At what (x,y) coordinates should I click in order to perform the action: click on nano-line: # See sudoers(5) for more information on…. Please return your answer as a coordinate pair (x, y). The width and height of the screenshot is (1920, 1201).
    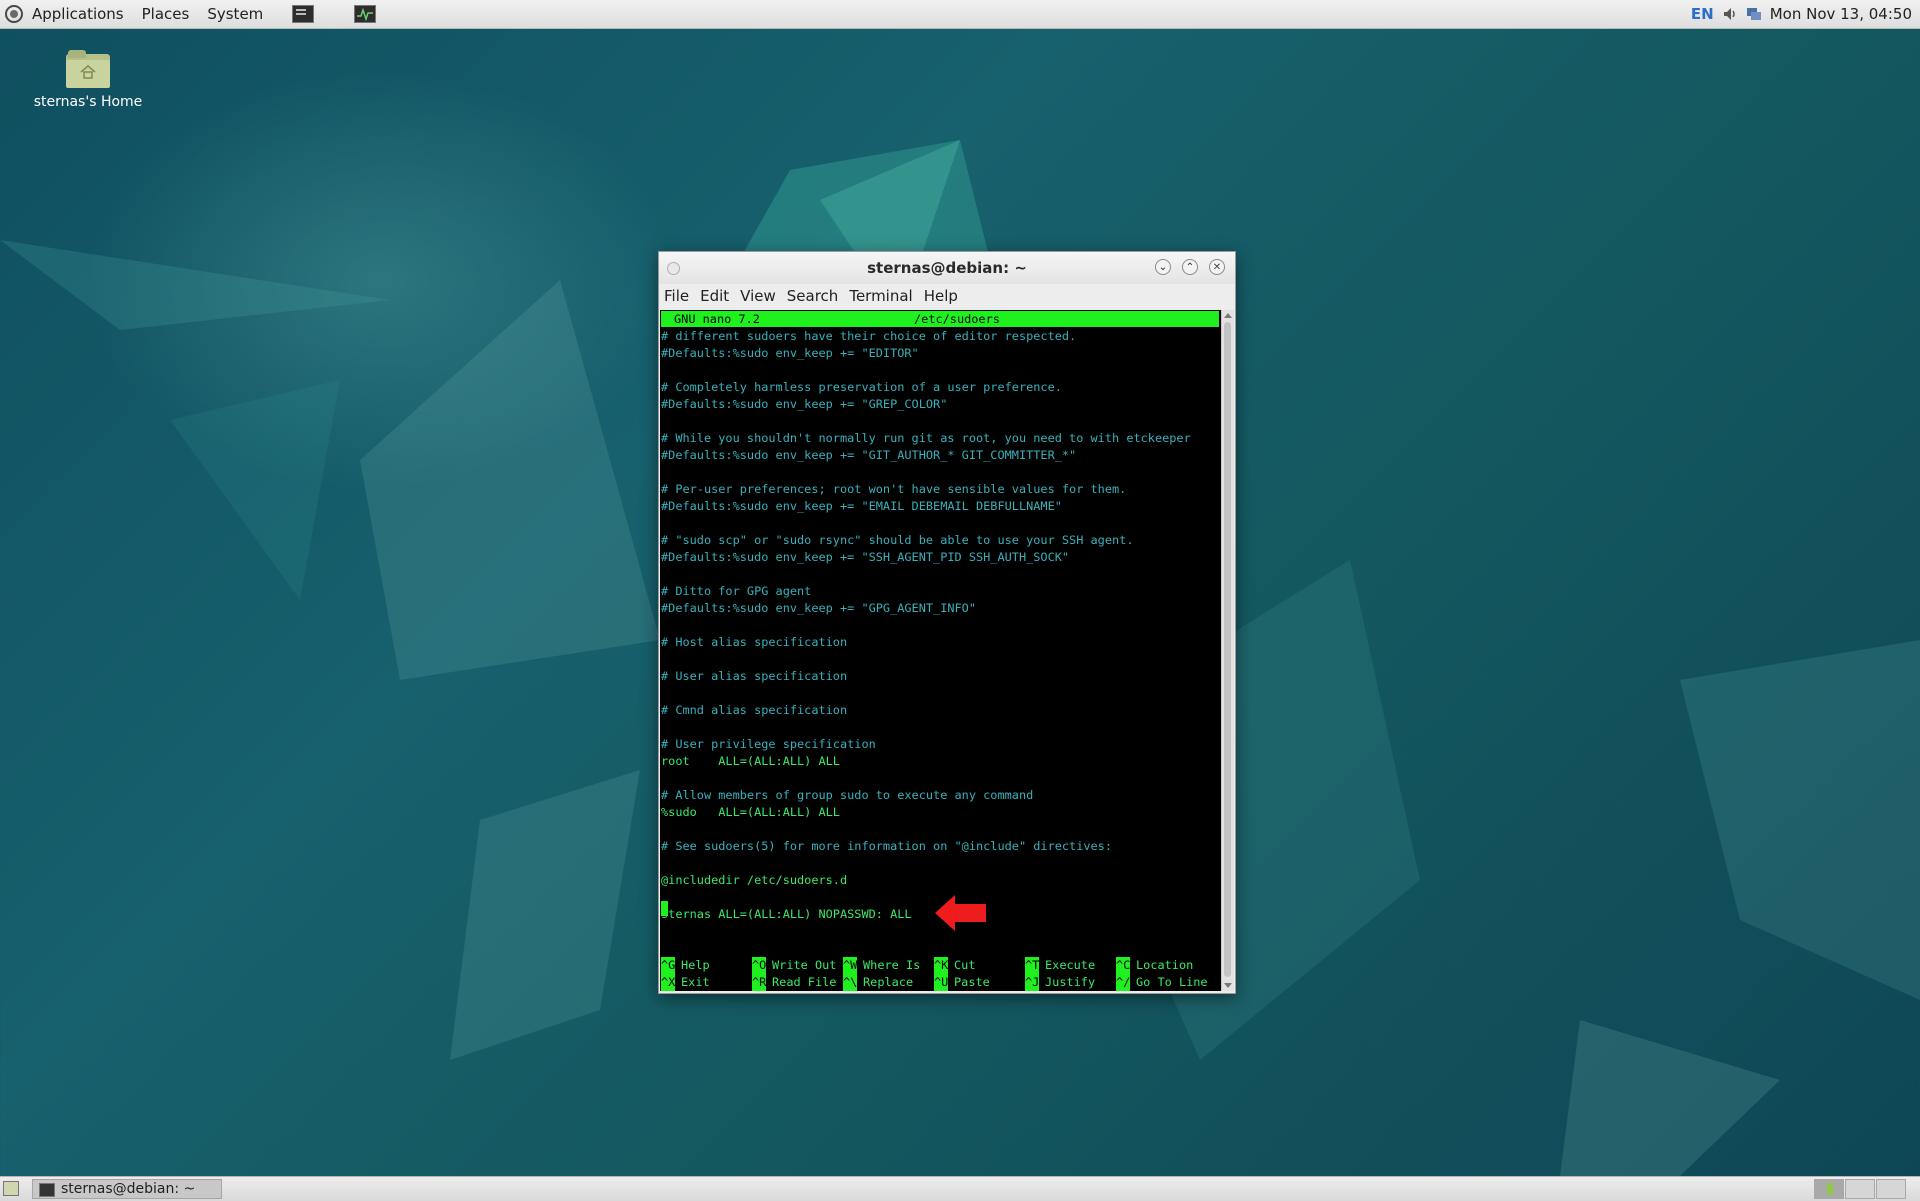
    Looking at the image, I should click on (887, 846).